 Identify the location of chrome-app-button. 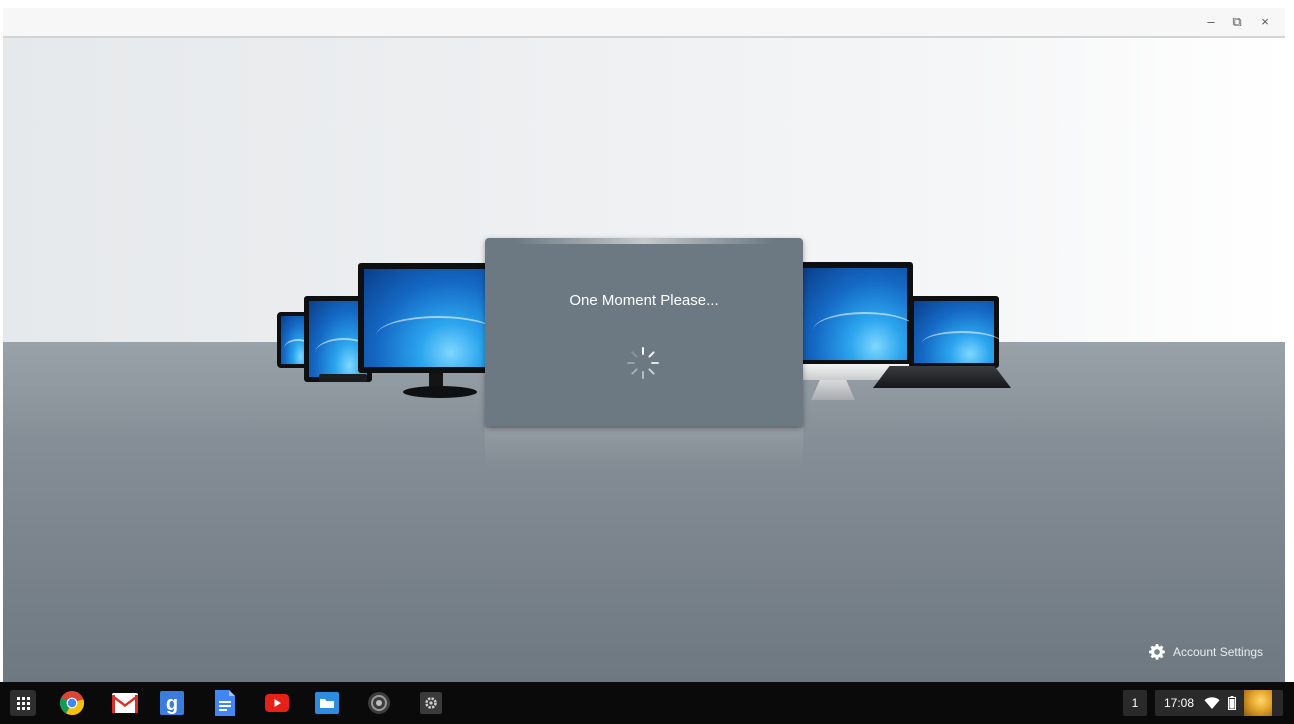
(72, 703).